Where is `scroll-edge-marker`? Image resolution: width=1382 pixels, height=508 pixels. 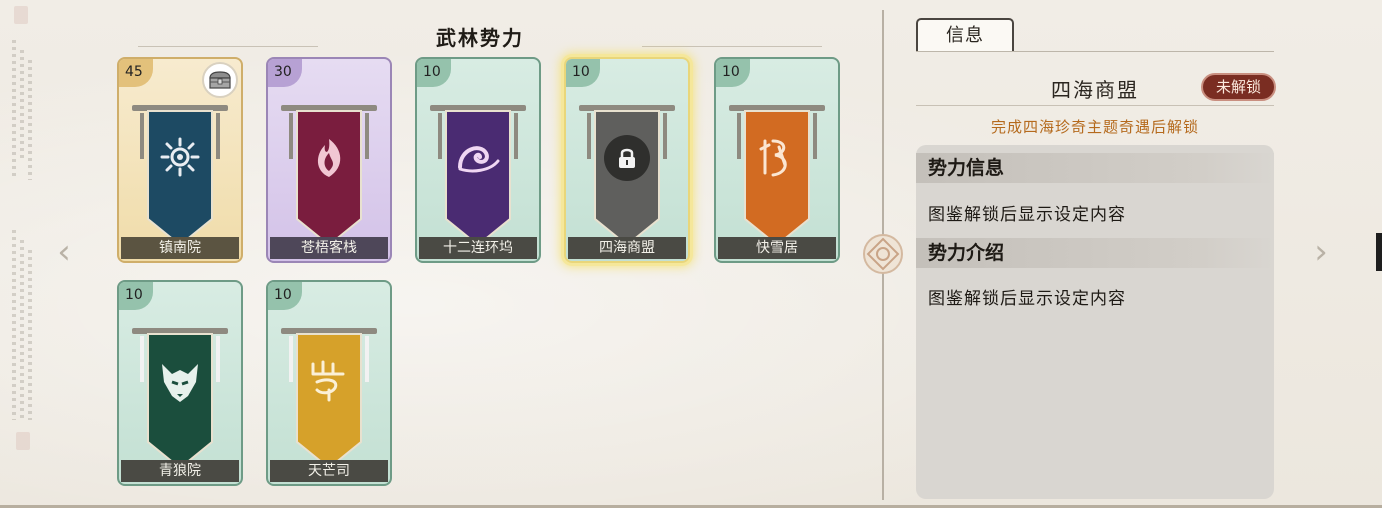
scroll-edge-marker is located at coordinates (1379, 252).